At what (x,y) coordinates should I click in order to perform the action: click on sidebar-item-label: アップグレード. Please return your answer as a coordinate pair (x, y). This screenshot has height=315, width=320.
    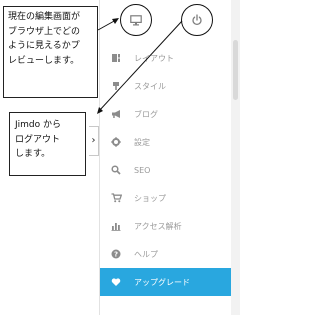
    Looking at the image, I should click on (162, 282).